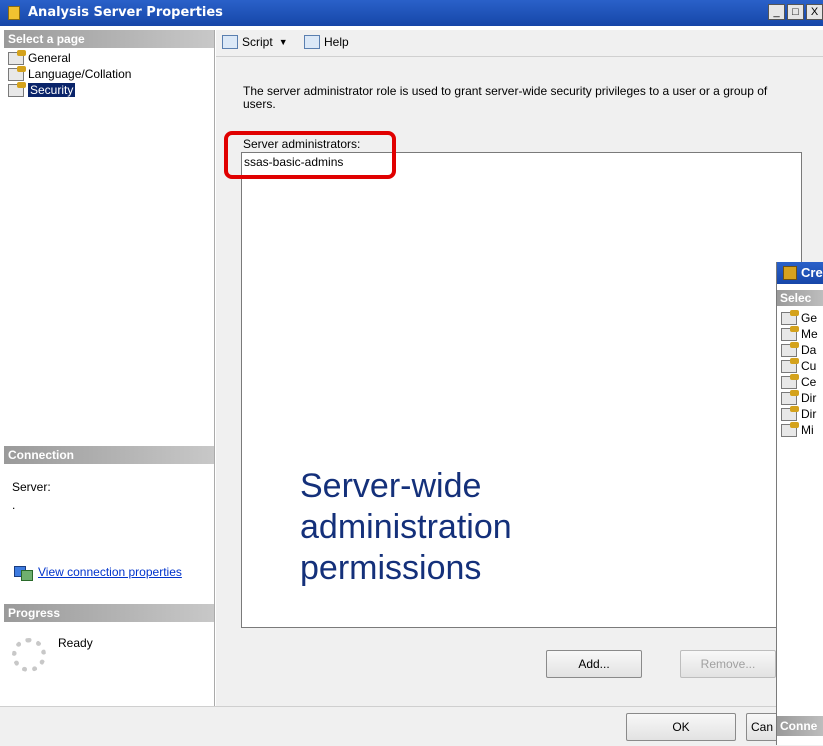 This screenshot has height=746, width=823. I want to click on page-item-label: Security, so click(52, 90).